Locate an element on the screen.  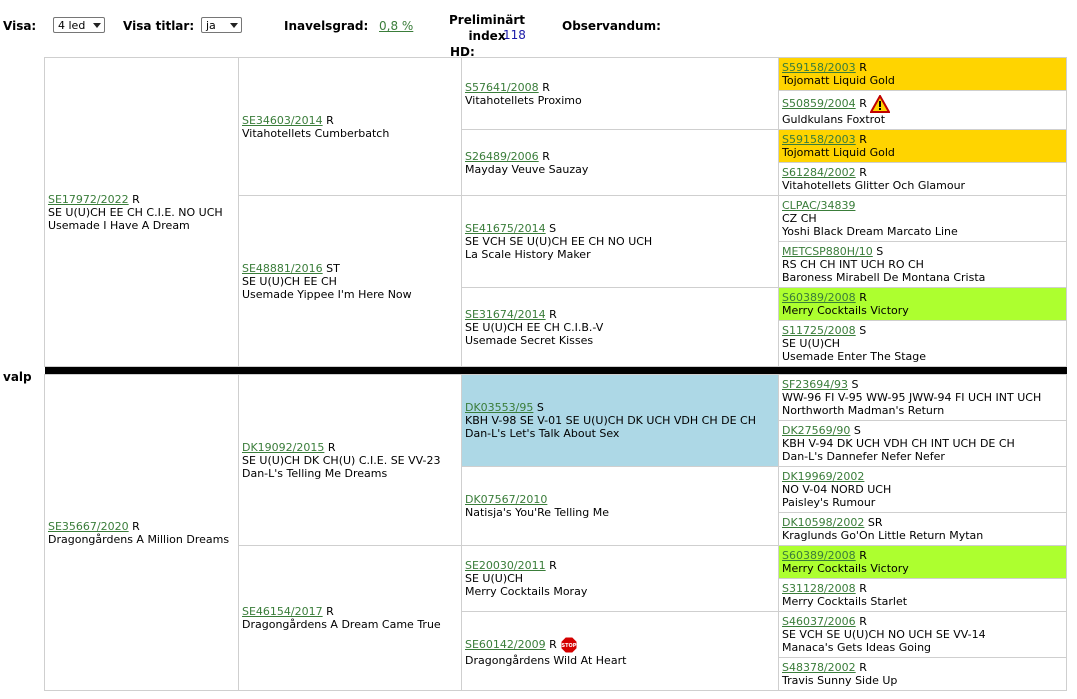
reg-link: S50859/2004 is located at coordinates (819, 103).